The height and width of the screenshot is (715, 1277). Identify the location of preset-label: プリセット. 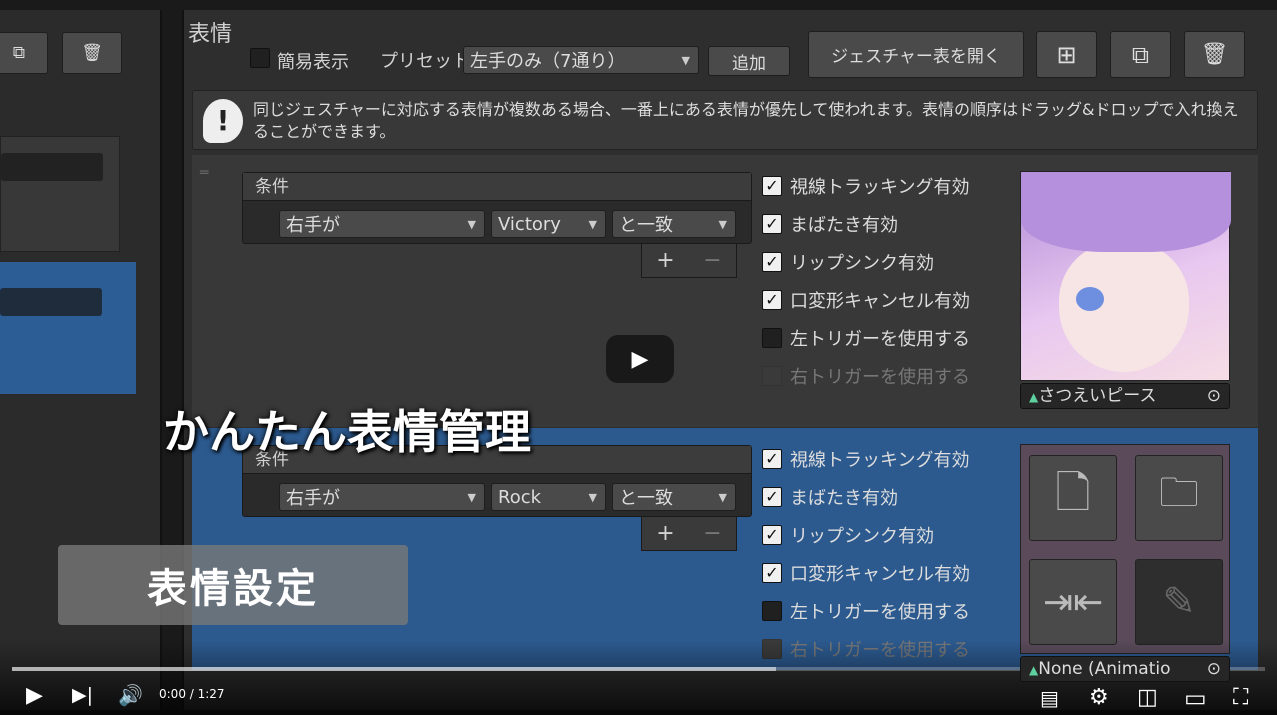
(425, 61).